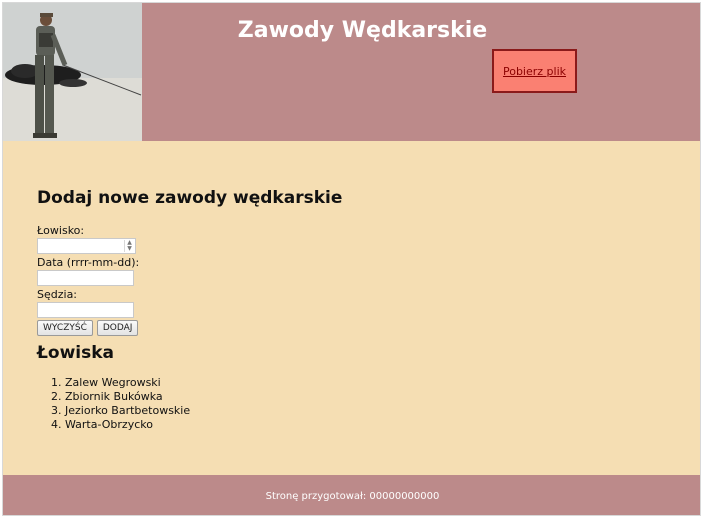 Image resolution: width=704 pixels, height=520 pixels. I want to click on judge-label: Sędzia:, so click(57, 294).